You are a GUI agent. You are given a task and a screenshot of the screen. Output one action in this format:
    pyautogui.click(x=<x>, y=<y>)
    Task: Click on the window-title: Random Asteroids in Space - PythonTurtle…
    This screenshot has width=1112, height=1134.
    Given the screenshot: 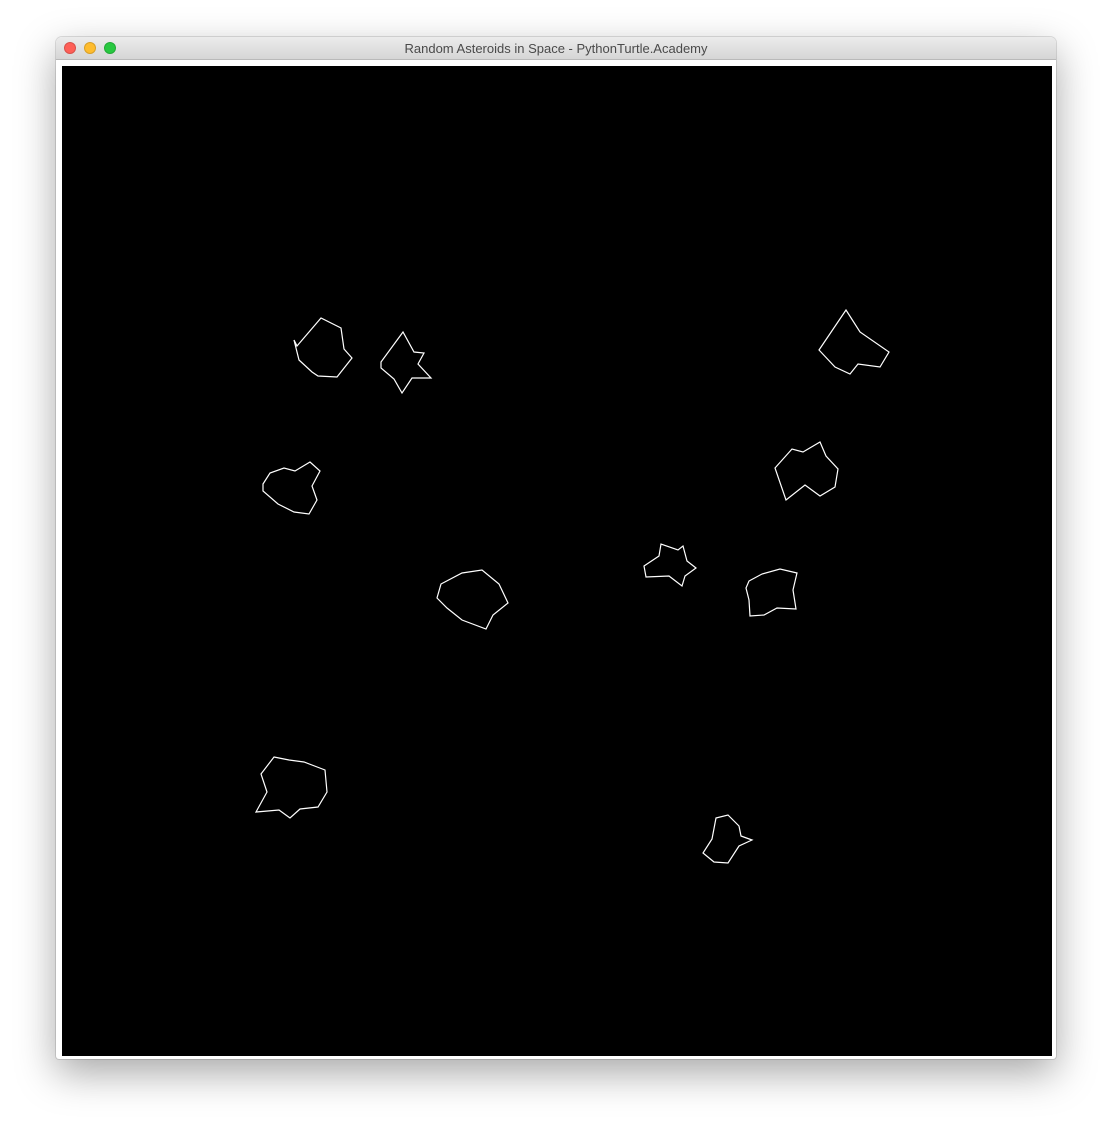 What is the action you would take?
    pyautogui.click(x=556, y=48)
    